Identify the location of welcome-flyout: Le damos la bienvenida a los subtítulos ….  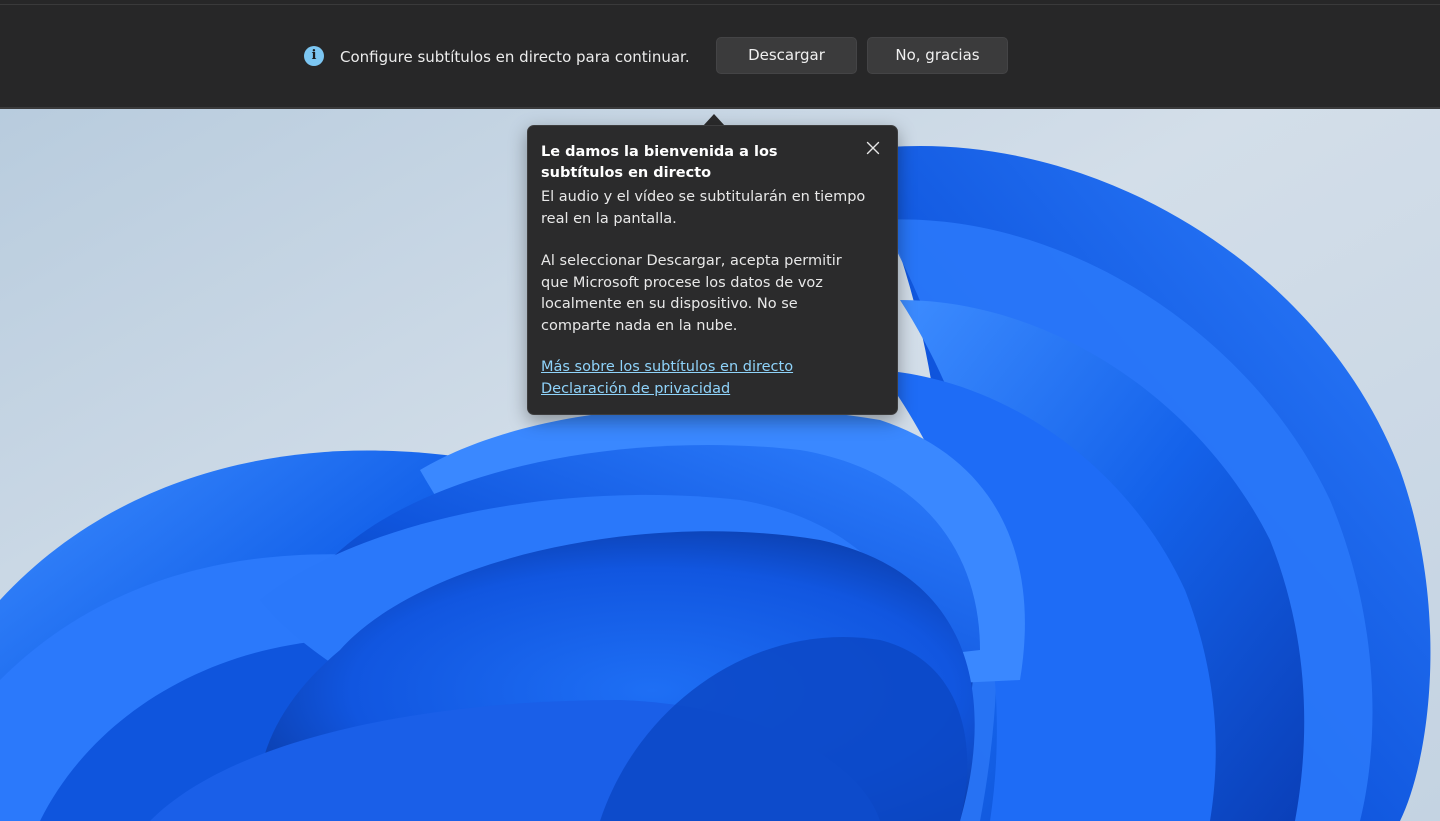
(712, 270).